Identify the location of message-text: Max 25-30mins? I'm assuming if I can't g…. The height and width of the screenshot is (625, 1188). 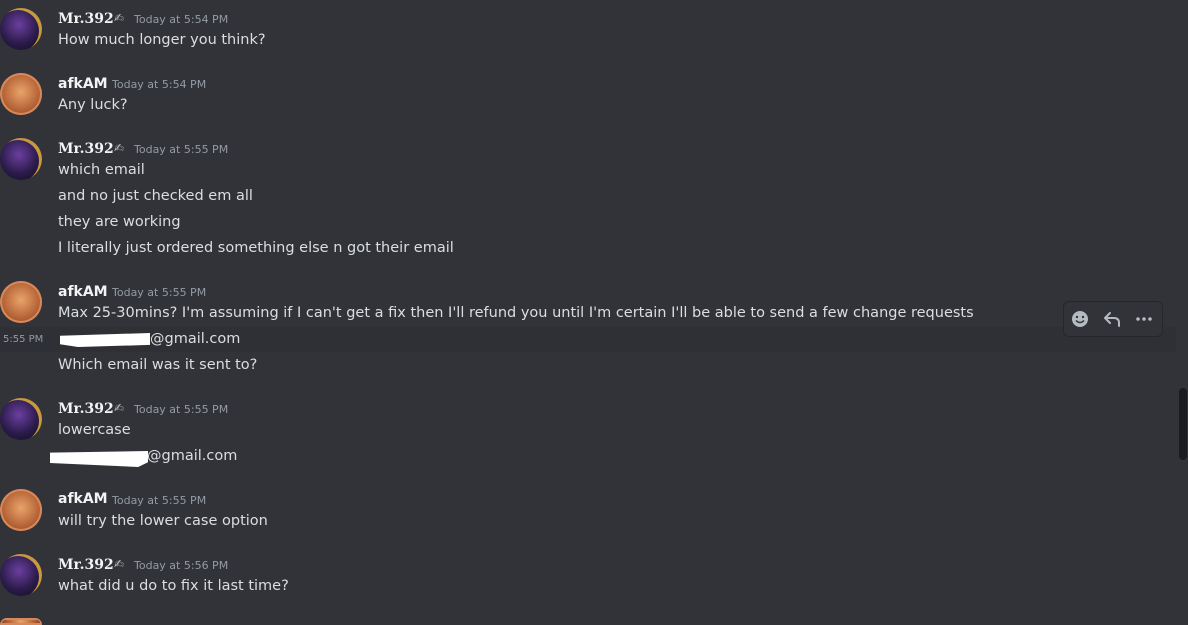
(516, 313).